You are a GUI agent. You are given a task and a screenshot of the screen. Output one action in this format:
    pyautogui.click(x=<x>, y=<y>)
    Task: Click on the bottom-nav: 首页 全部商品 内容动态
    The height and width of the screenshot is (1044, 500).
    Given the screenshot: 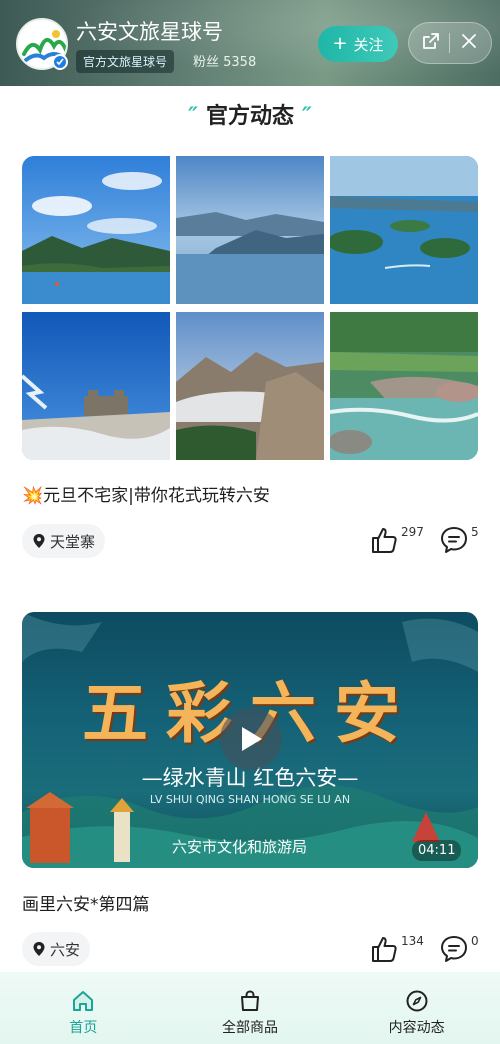 What is the action you would take?
    pyautogui.click(x=250, y=1008)
    